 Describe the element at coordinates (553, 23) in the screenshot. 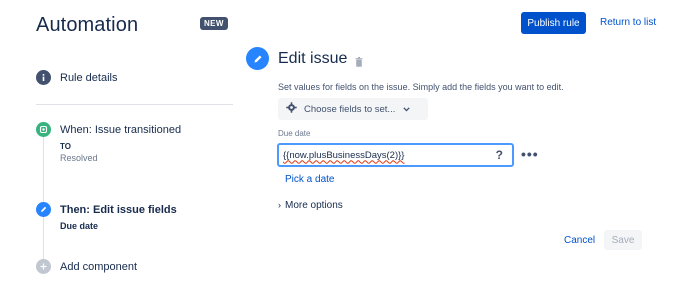

I see `publish-rule-button: Publish rule` at that location.